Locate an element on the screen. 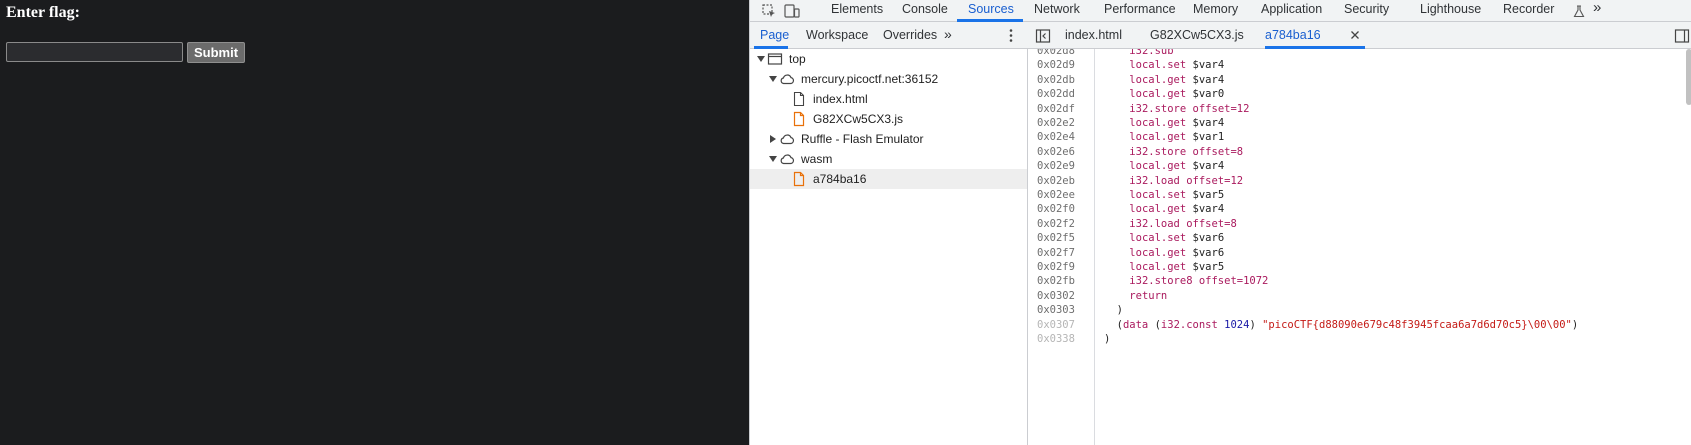  line-number: 0x0303 is located at coordinates (1065, 310).